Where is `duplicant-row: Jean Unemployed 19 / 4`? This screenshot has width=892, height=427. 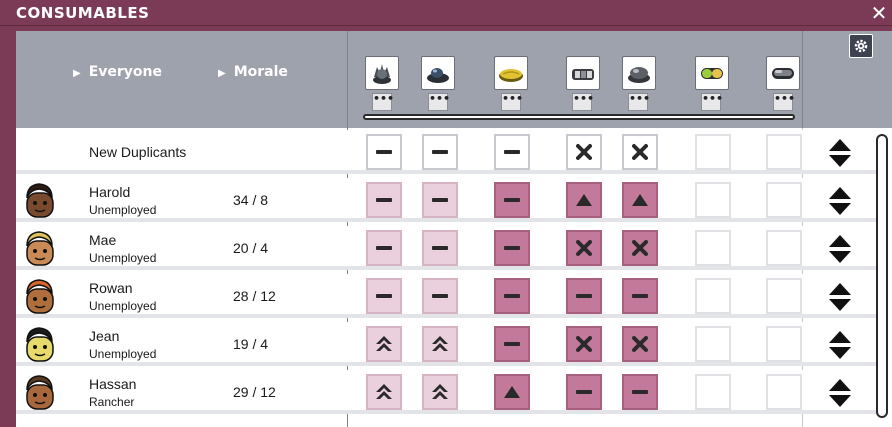
duplicant-row: Jean Unemployed 19 / 4 is located at coordinates (446, 344).